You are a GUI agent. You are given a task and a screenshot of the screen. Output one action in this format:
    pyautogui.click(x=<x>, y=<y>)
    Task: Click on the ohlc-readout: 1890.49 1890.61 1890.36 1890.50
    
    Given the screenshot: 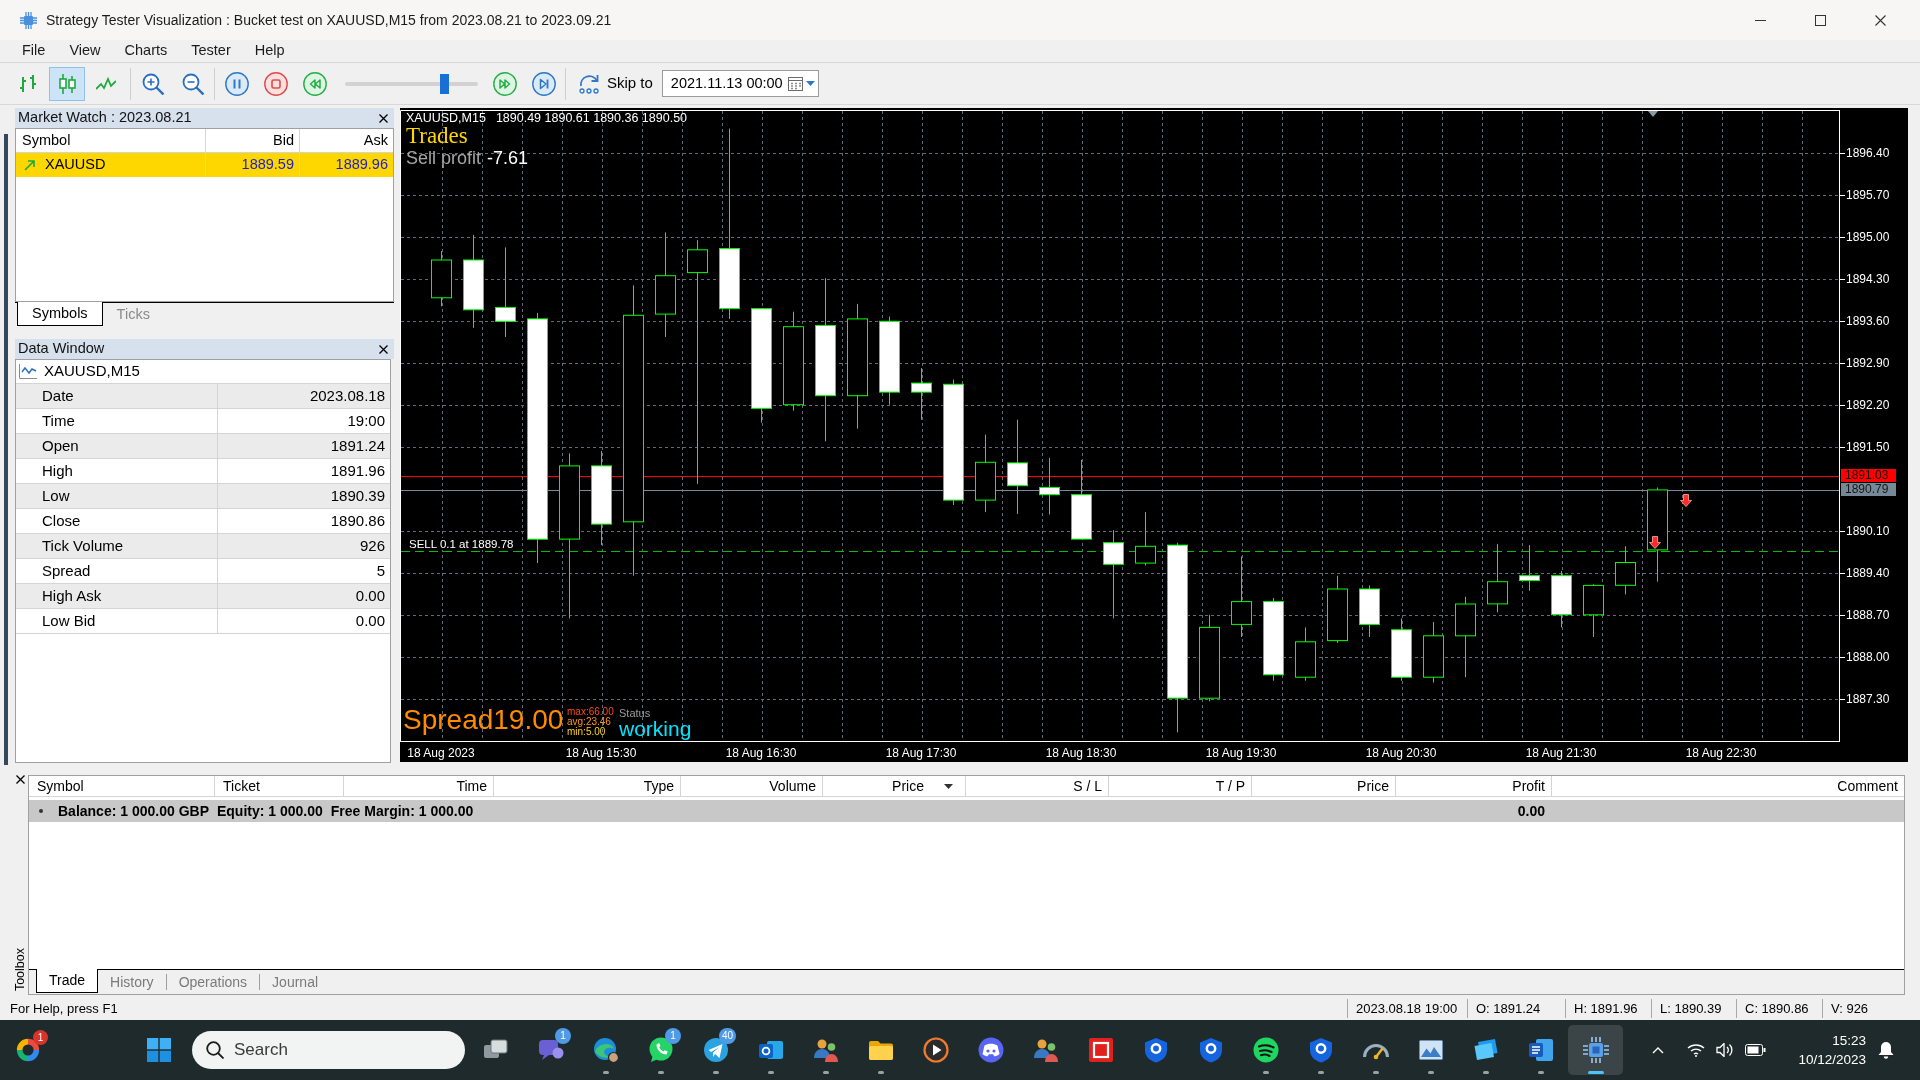 What is the action you would take?
    pyautogui.click(x=591, y=118)
    